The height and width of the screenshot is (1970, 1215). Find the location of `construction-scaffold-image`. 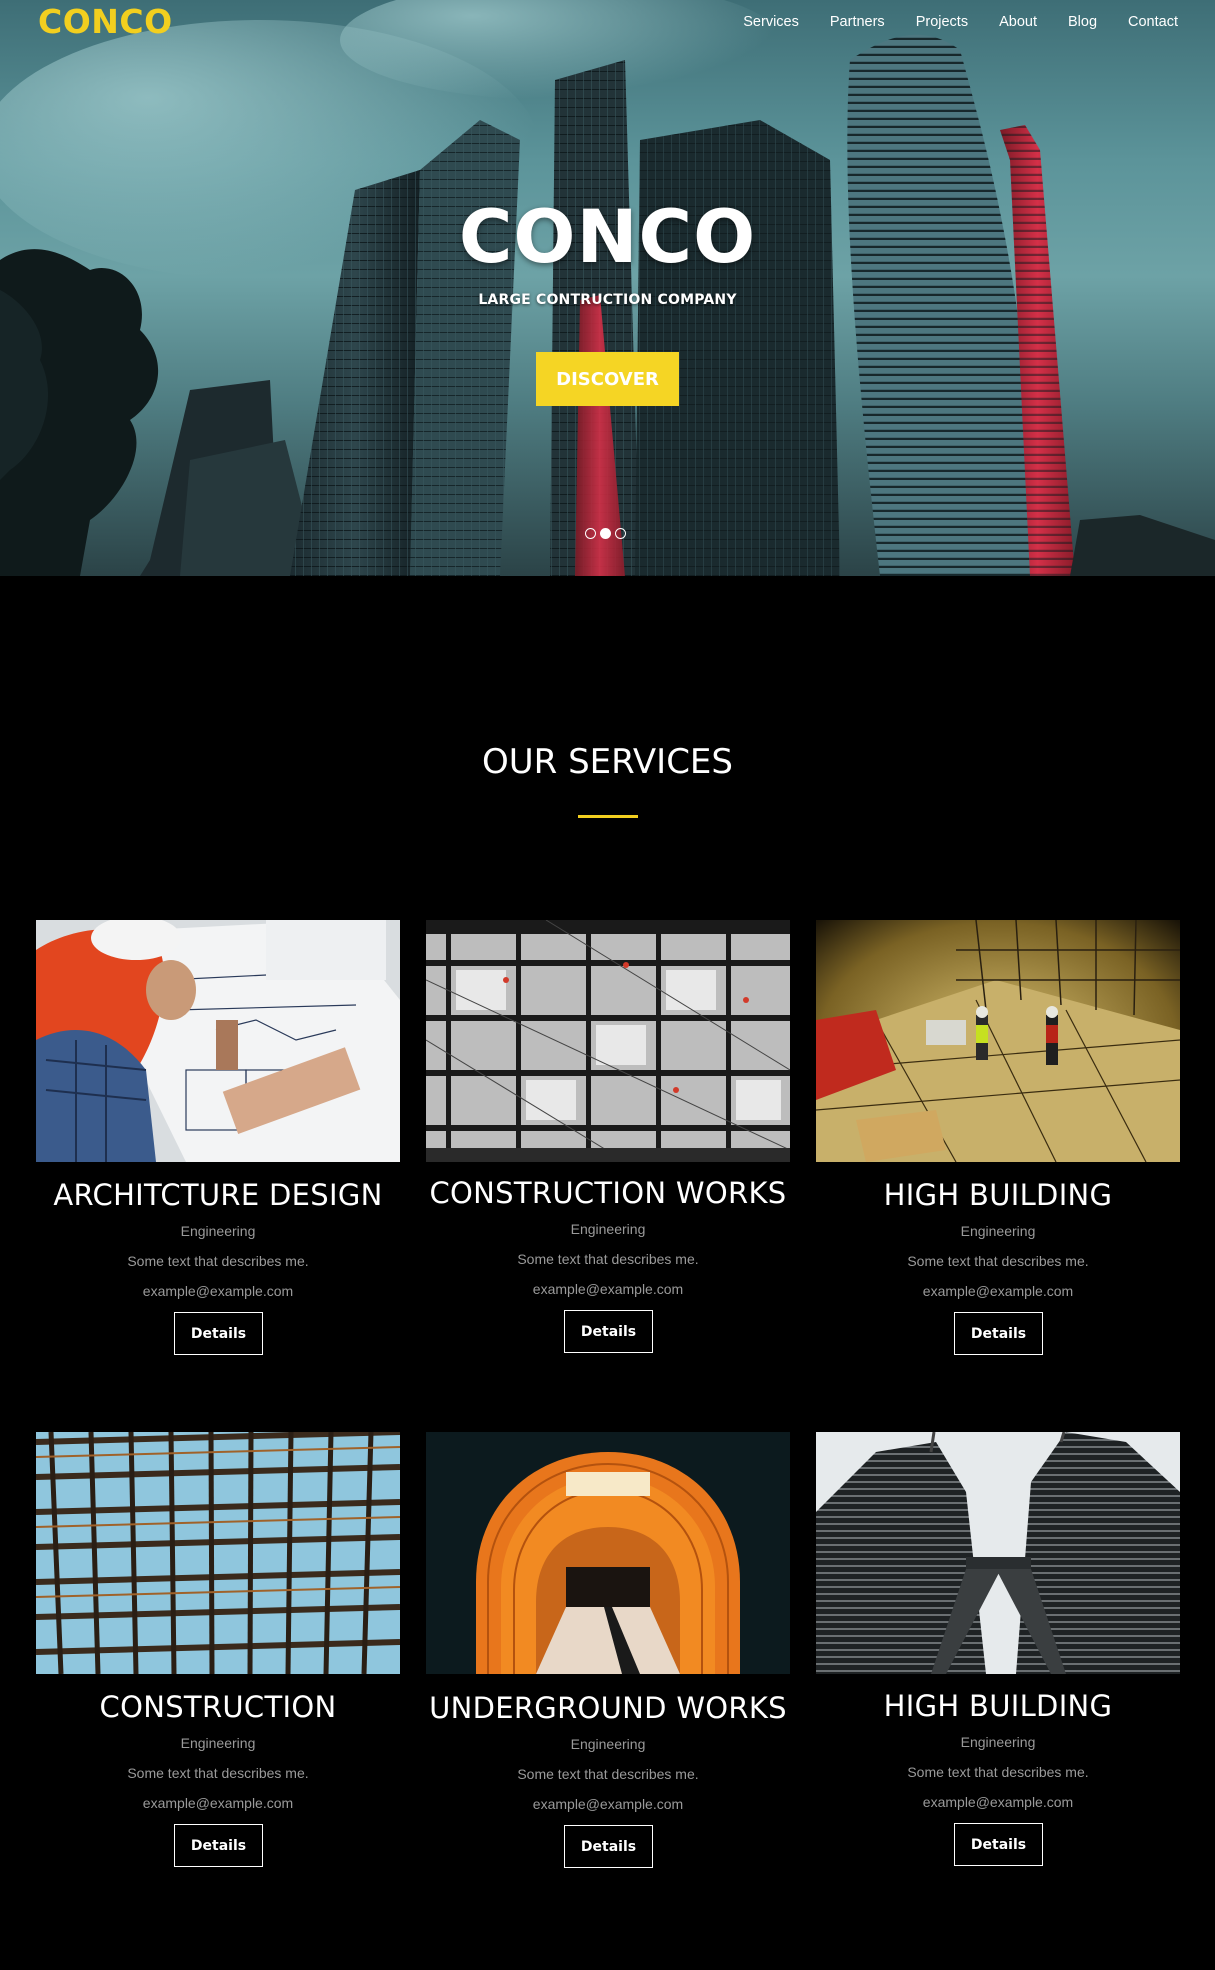

construction-scaffold-image is located at coordinates (218, 1553).